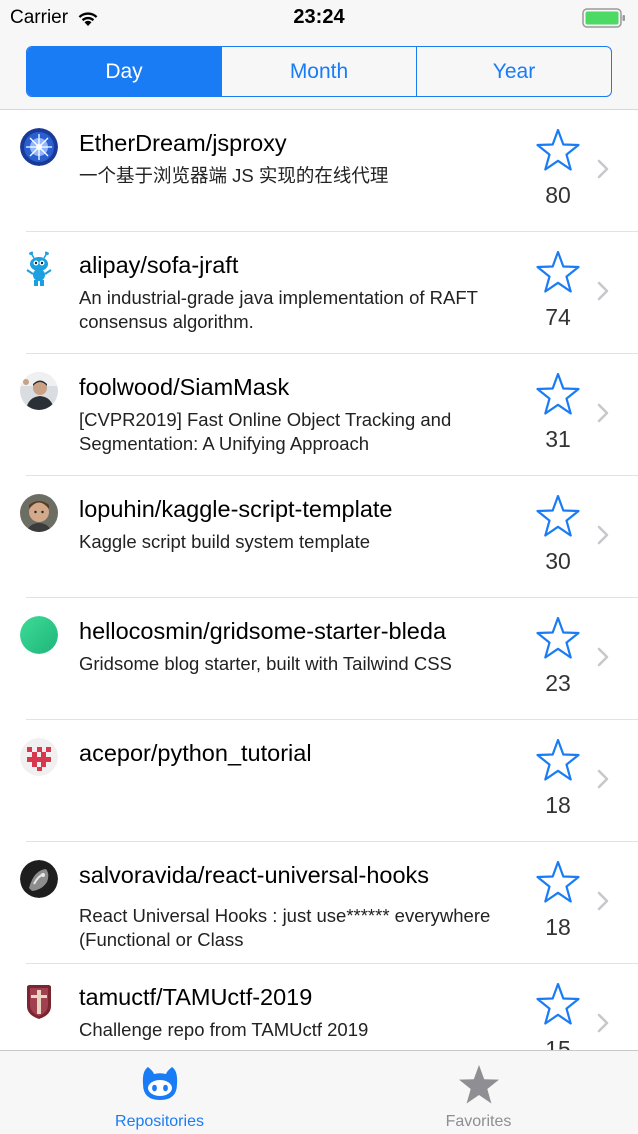 This screenshot has width=638, height=1134. I want to click on tab-bar: Repositories Favorites, so click(319, 1092).